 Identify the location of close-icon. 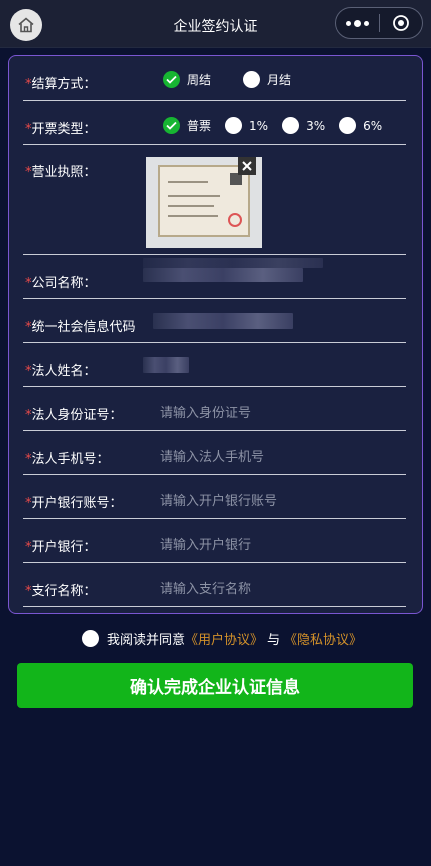
(247, 166).